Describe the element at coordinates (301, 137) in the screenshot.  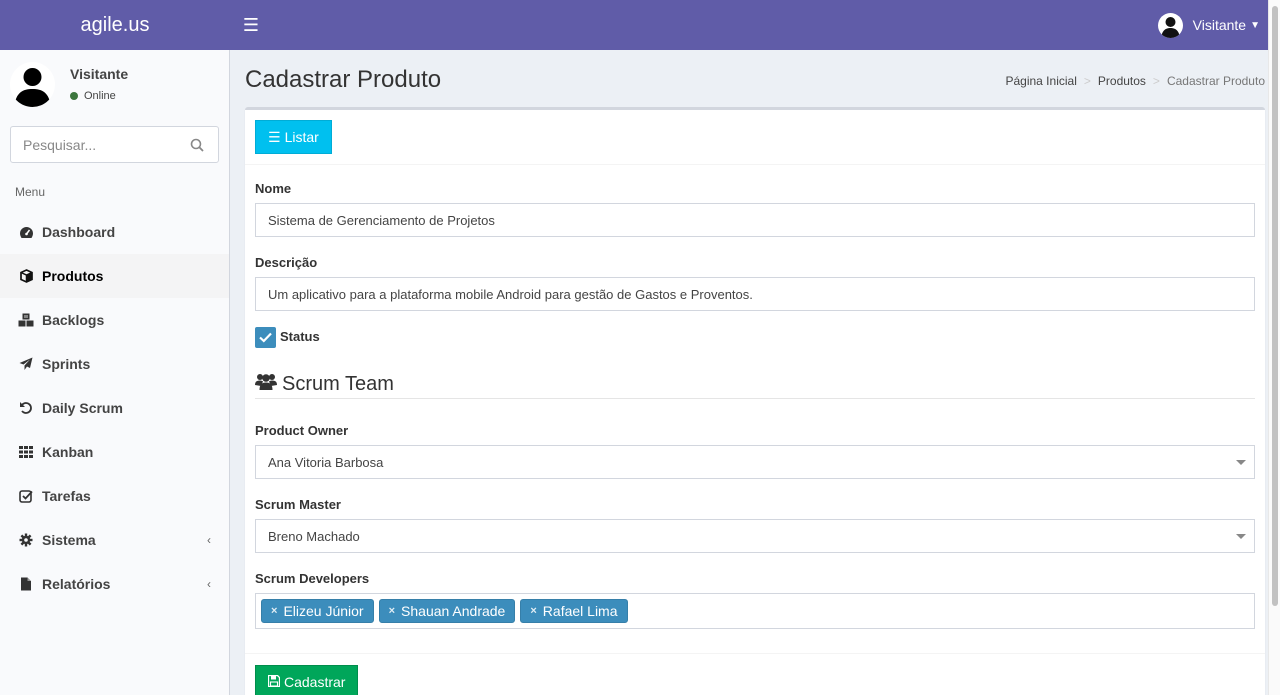
I see `list-button-label: Listar` at that location.